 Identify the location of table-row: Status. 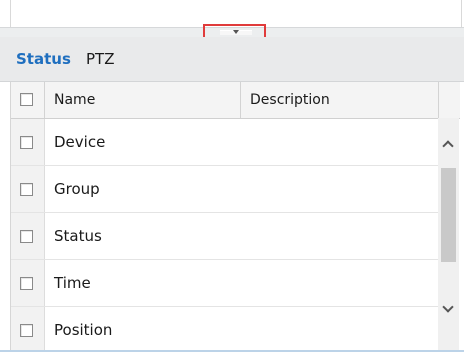
(225, 236).